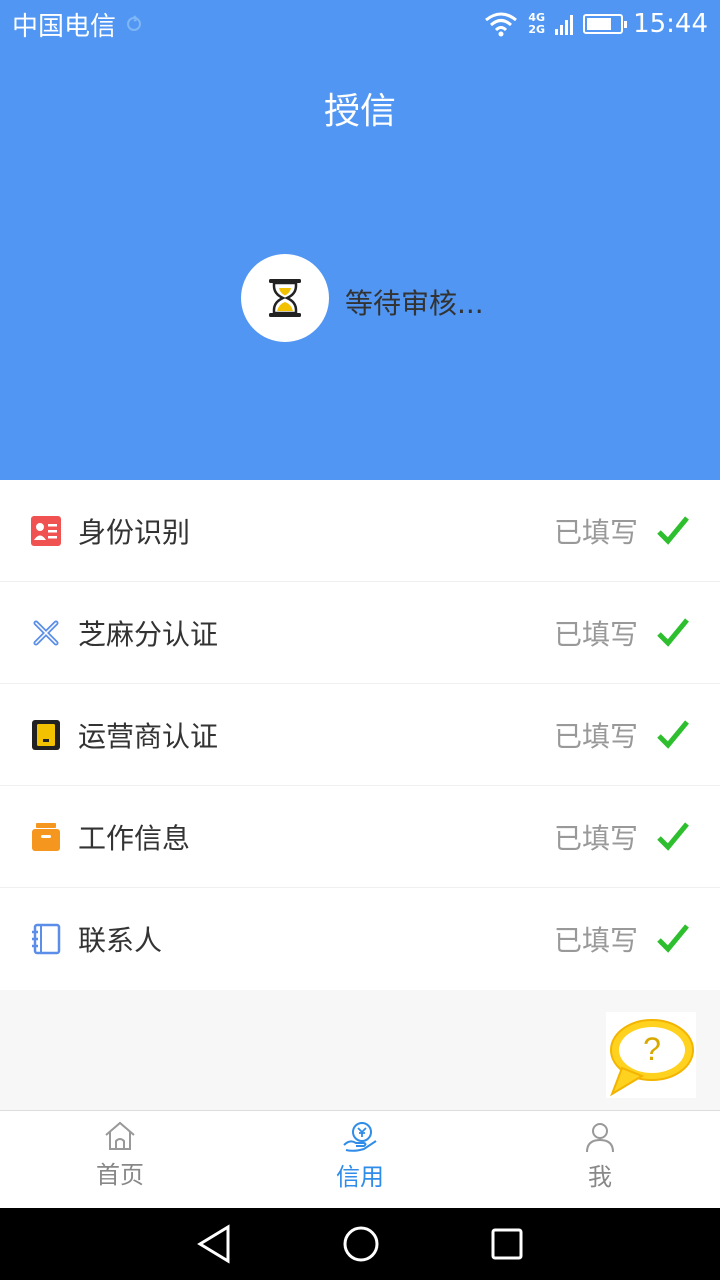  Describe the element at coordinates (120, 1135) in the screenshot. I see `home-icon` at that location.